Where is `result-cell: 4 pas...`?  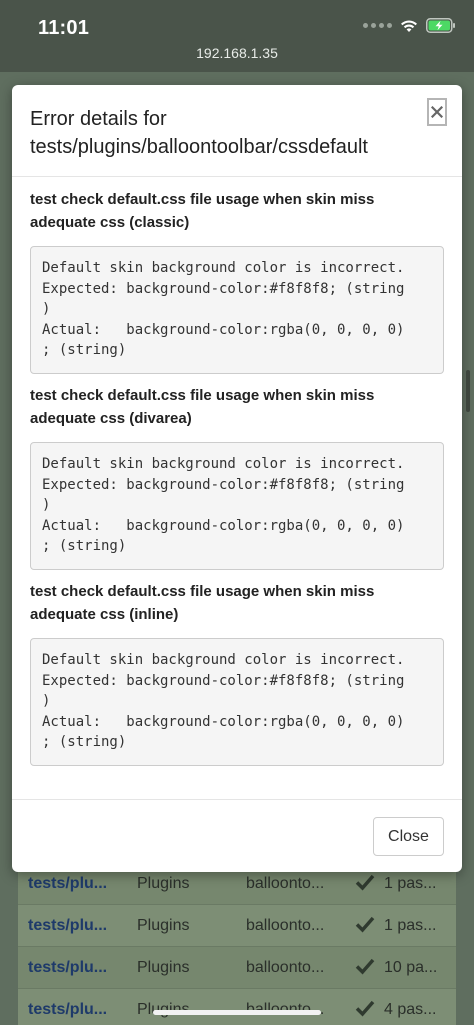
result-cell: 4 pas... is located at coordinates (410, 1009).